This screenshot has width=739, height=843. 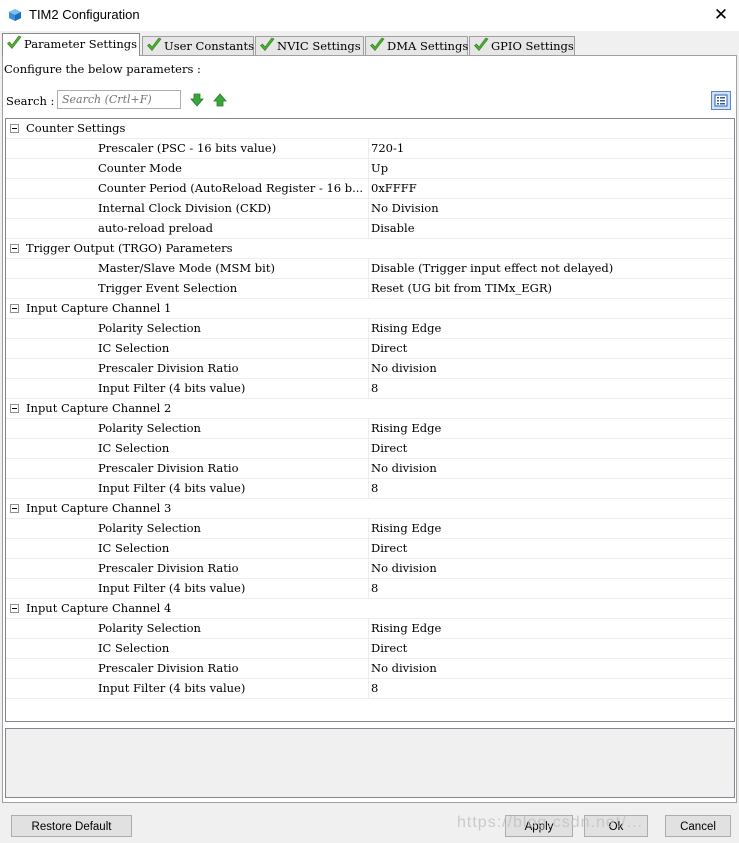 I want to click on tab-label: DMA Settings, so click(x=428, y=46).